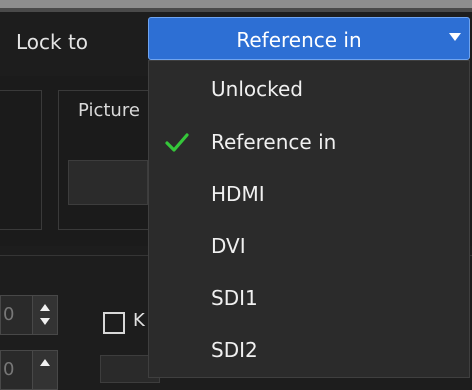 This screenshot has height=390, width=472. Describe the element at coordinates (9, 369) in the screenshot. I see `spinbox-2-value: 0` at that location.